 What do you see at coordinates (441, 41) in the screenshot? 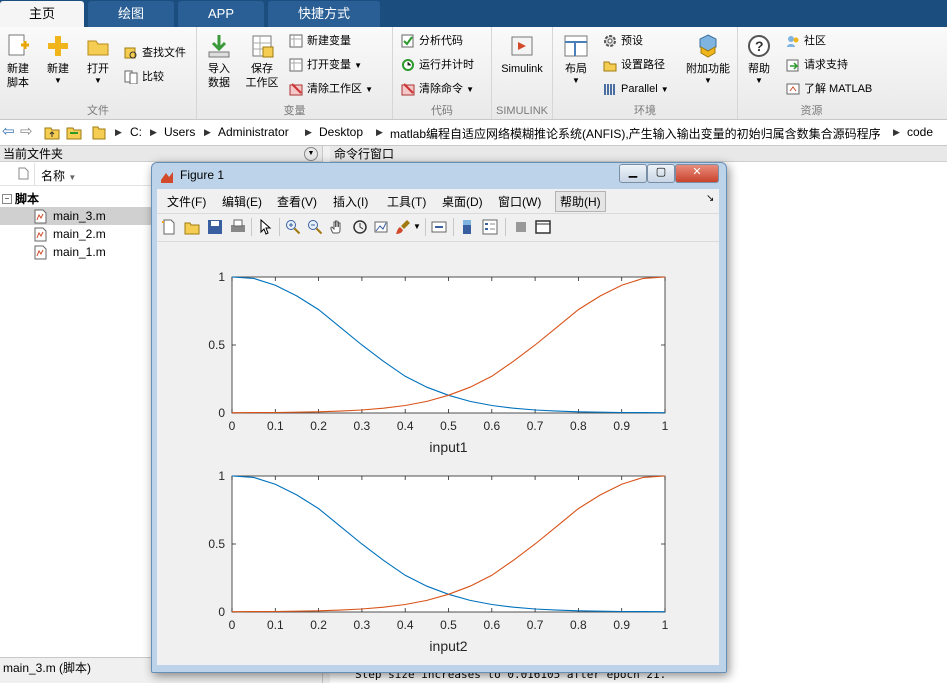
I see `analyze-code-label: 分析代码` at bounding box center [441, 41].